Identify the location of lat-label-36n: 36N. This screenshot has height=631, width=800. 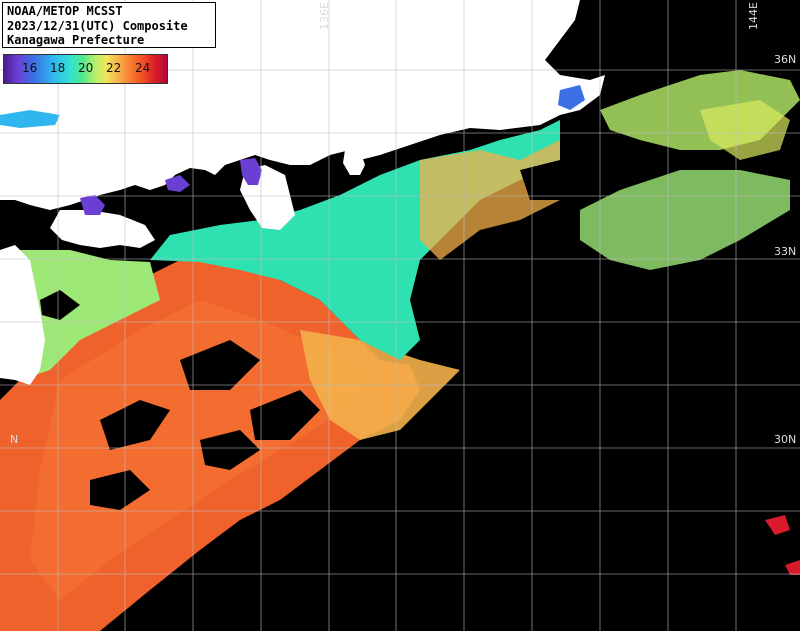
(785, 59).